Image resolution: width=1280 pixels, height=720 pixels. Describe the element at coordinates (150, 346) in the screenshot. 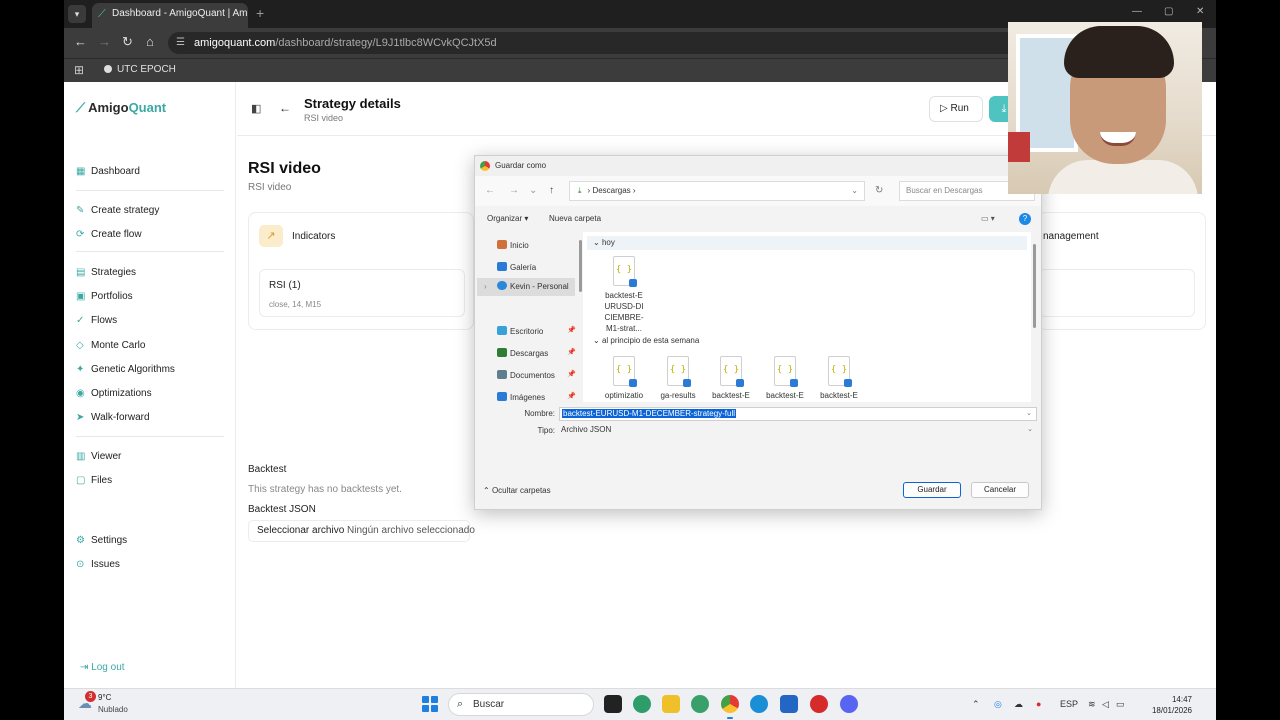

I see `sidebar-item-monte-carlo: ◇ Monte Carlo` at that location.